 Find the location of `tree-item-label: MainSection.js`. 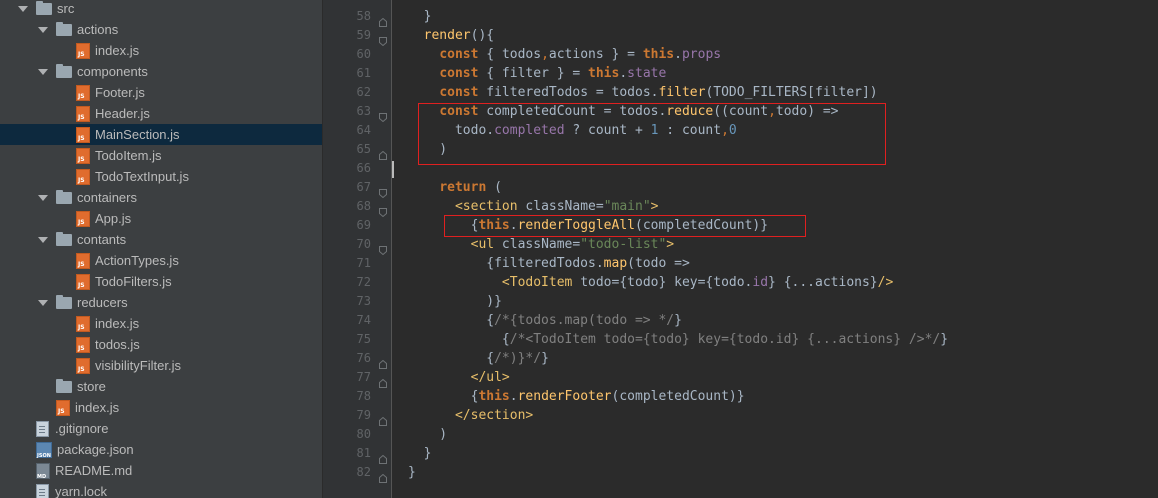

tree-item-label: MainSection.js is located at coordinates (137, 134).